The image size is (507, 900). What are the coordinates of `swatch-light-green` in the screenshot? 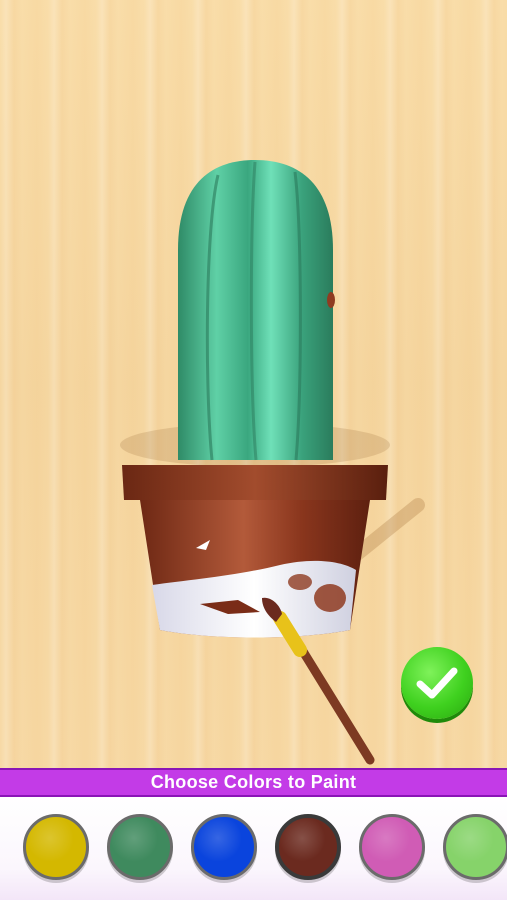 It's located at (475, 847).